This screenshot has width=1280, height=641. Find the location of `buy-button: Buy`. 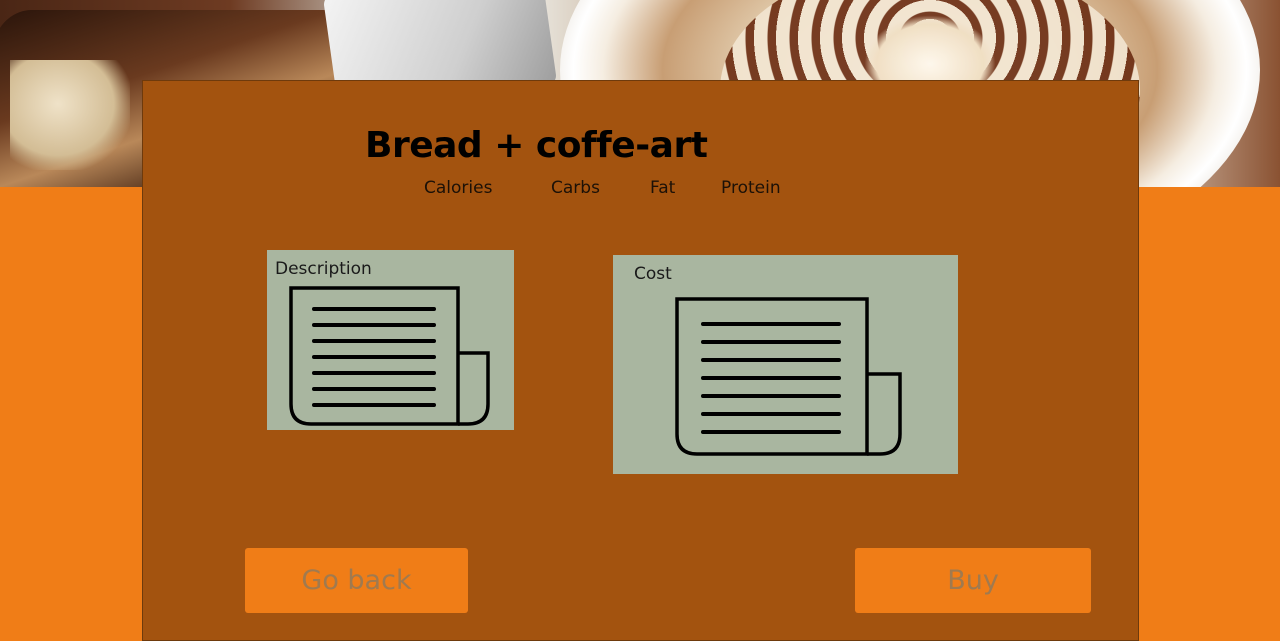

buy-button: Buy is located at coordinates (973, 580).